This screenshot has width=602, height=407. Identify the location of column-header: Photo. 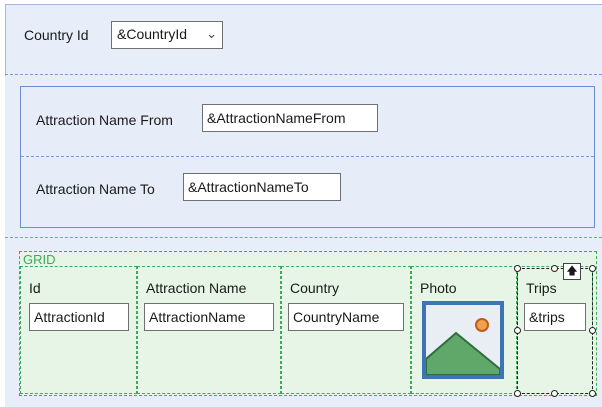
(438, 288).